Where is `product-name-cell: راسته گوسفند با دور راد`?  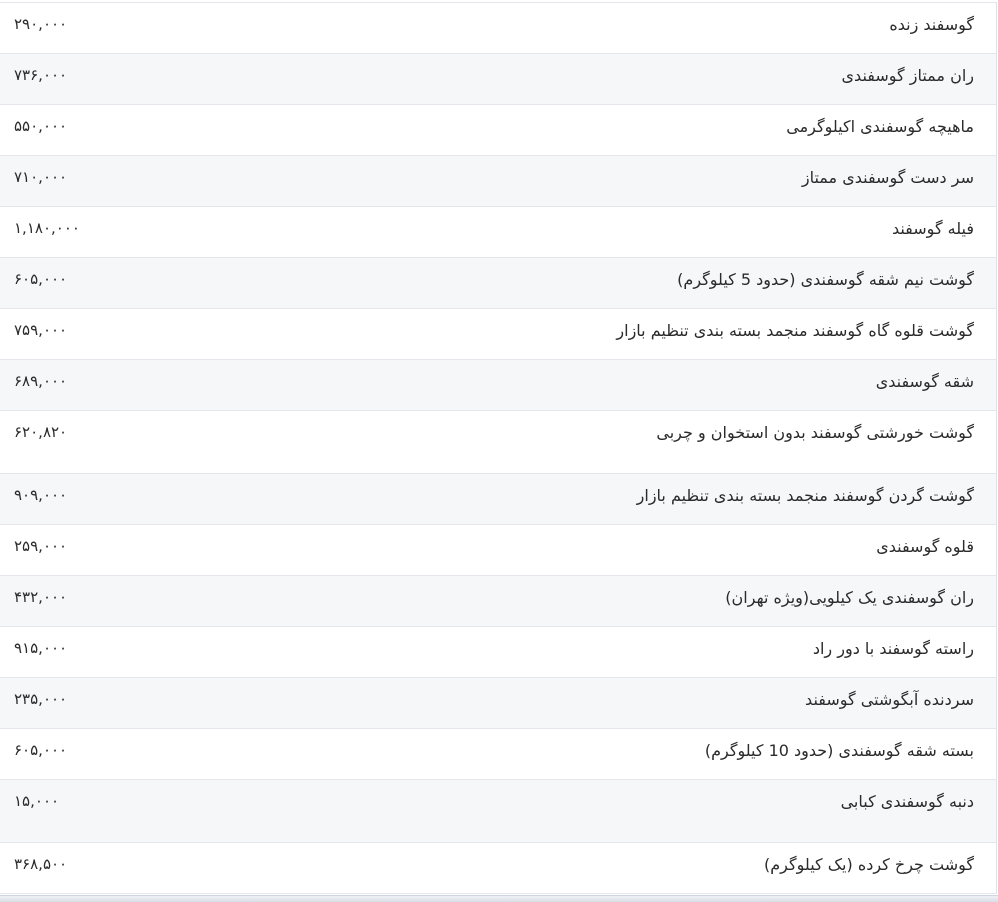 product-name-cell: راسته گوسفند با دور راد is located at coordinates (893, 648).